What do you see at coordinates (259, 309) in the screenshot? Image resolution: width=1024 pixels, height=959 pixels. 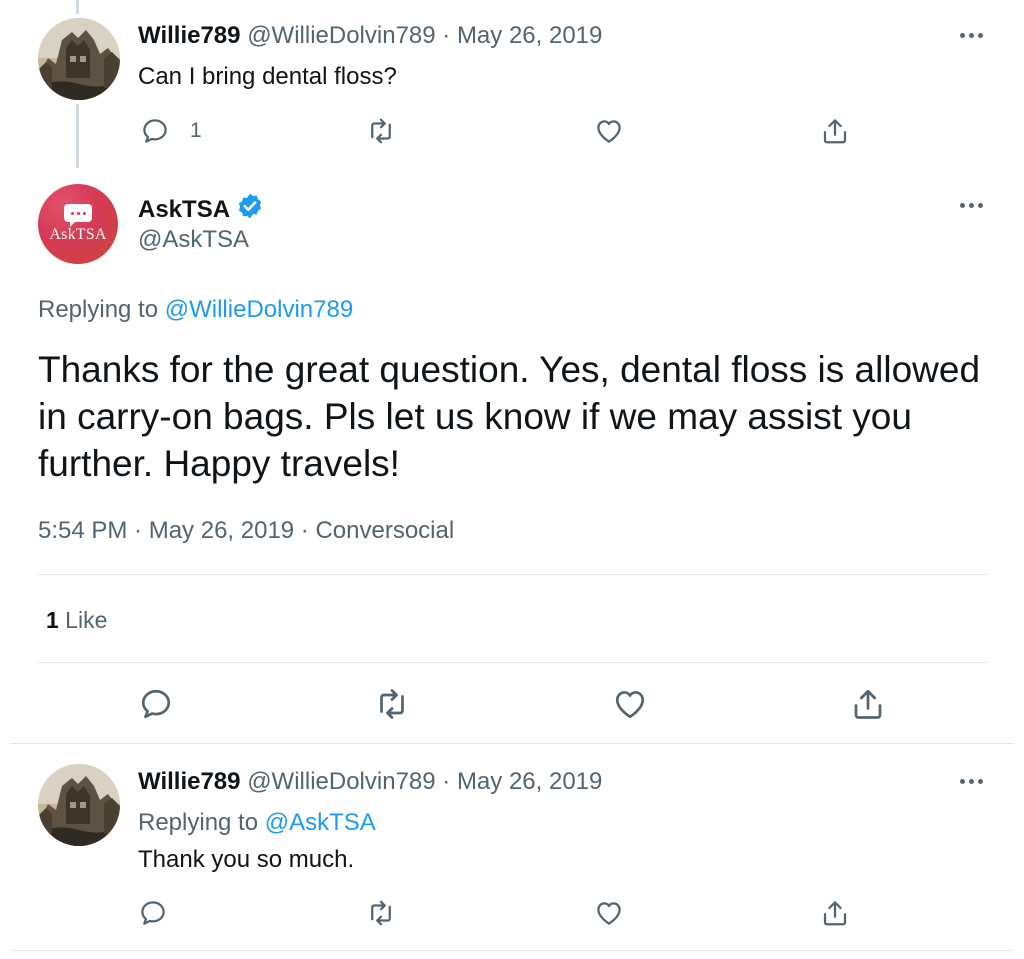 I see `reply-target-link: @WillieDolvin789` at bounding box center [259, 309].